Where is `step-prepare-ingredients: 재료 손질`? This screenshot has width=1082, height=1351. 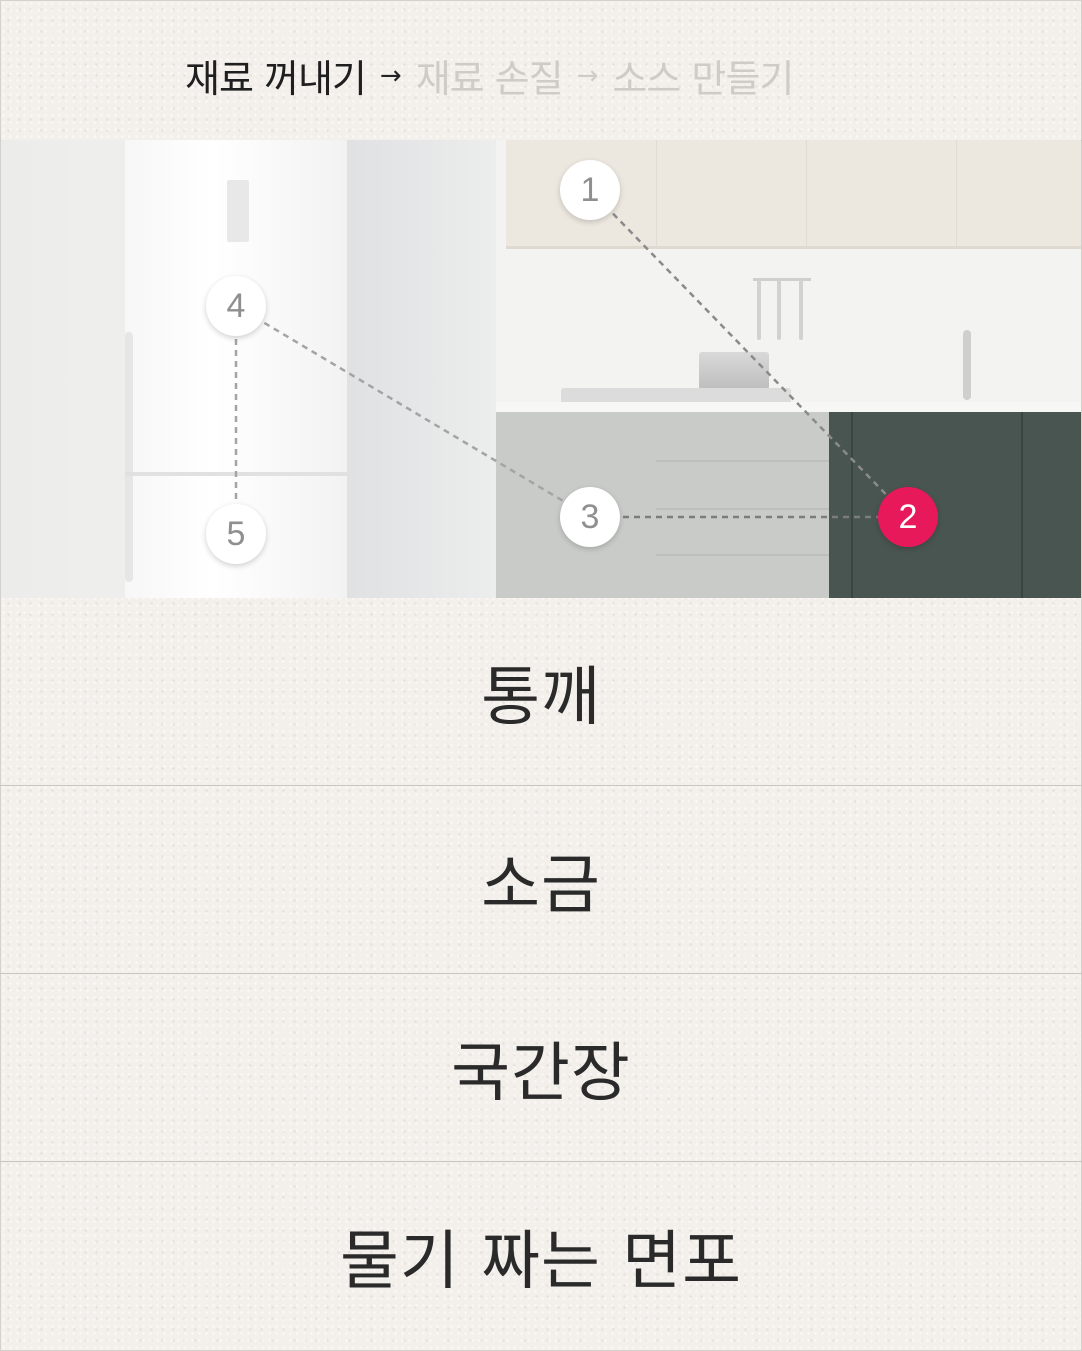 step-prepare-ingredients: 재료 손질 is located at coordinates (490, 75).